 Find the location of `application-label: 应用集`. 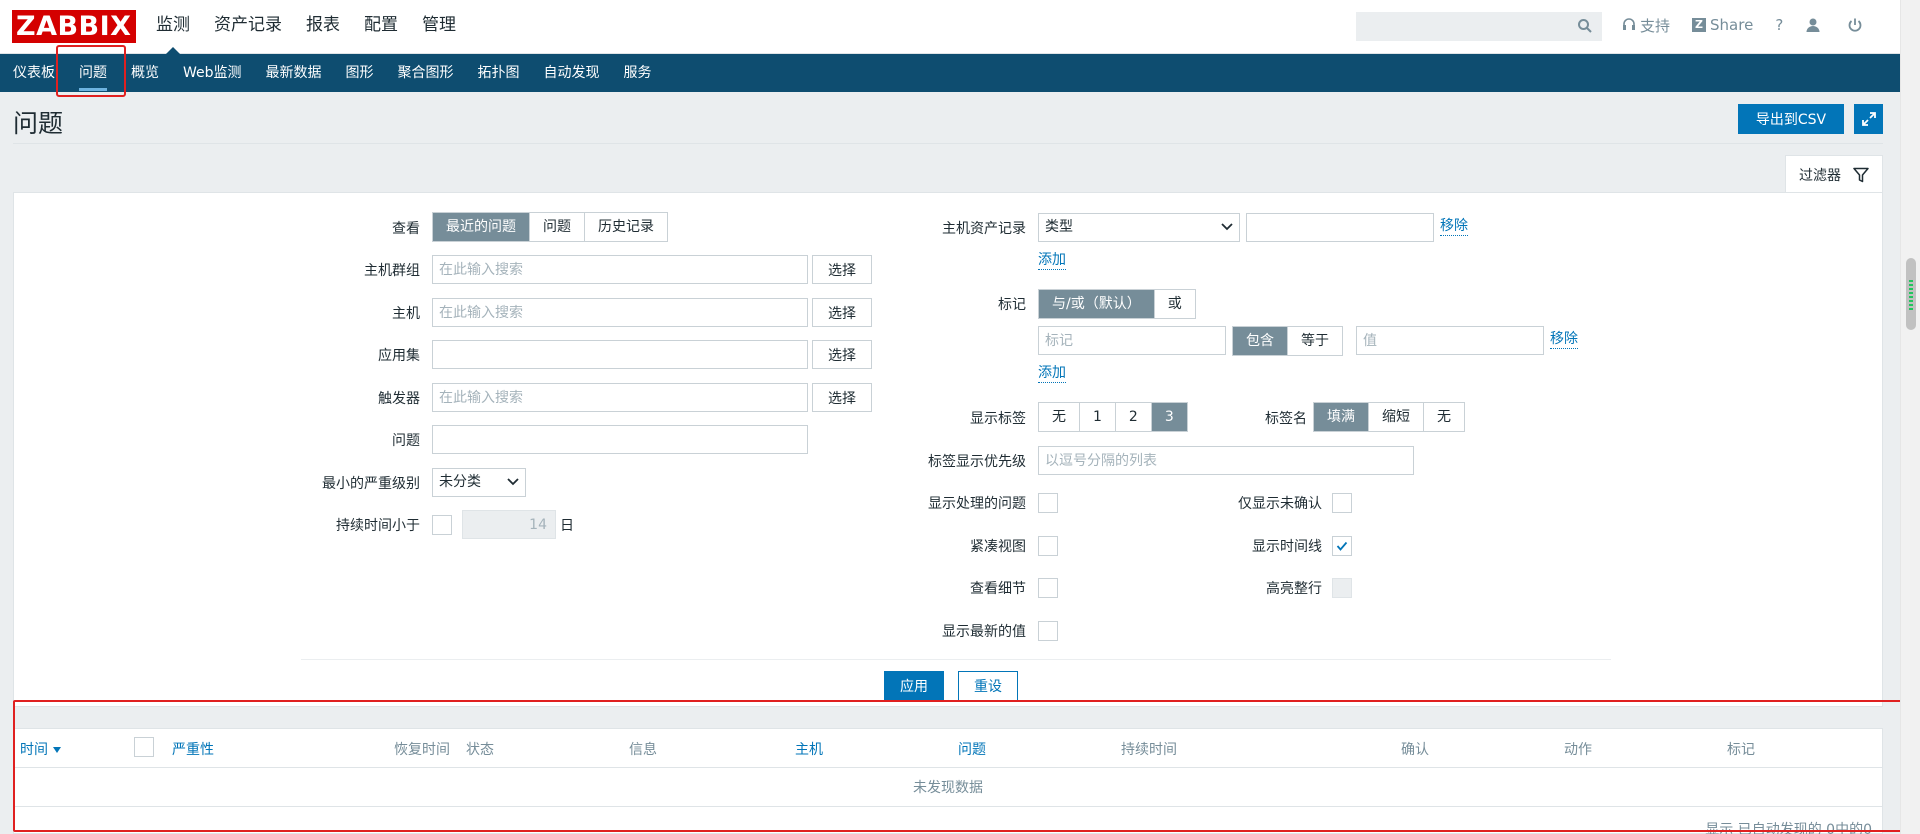

application-label: 应用集 is located at coordinates (399, 356).